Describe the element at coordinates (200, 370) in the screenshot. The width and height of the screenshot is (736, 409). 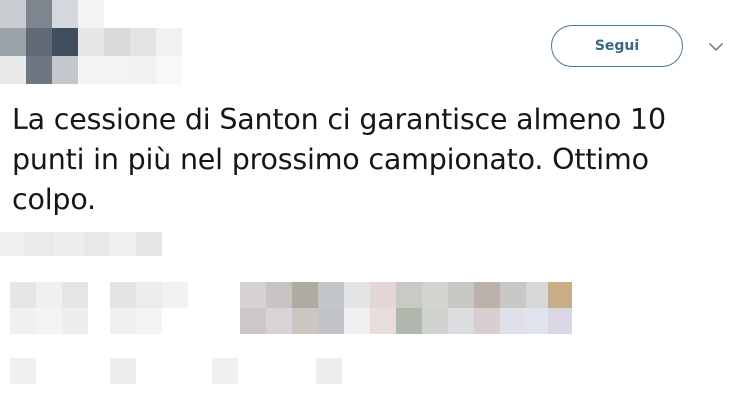
I see `tweet-actions-redacted` at that location.